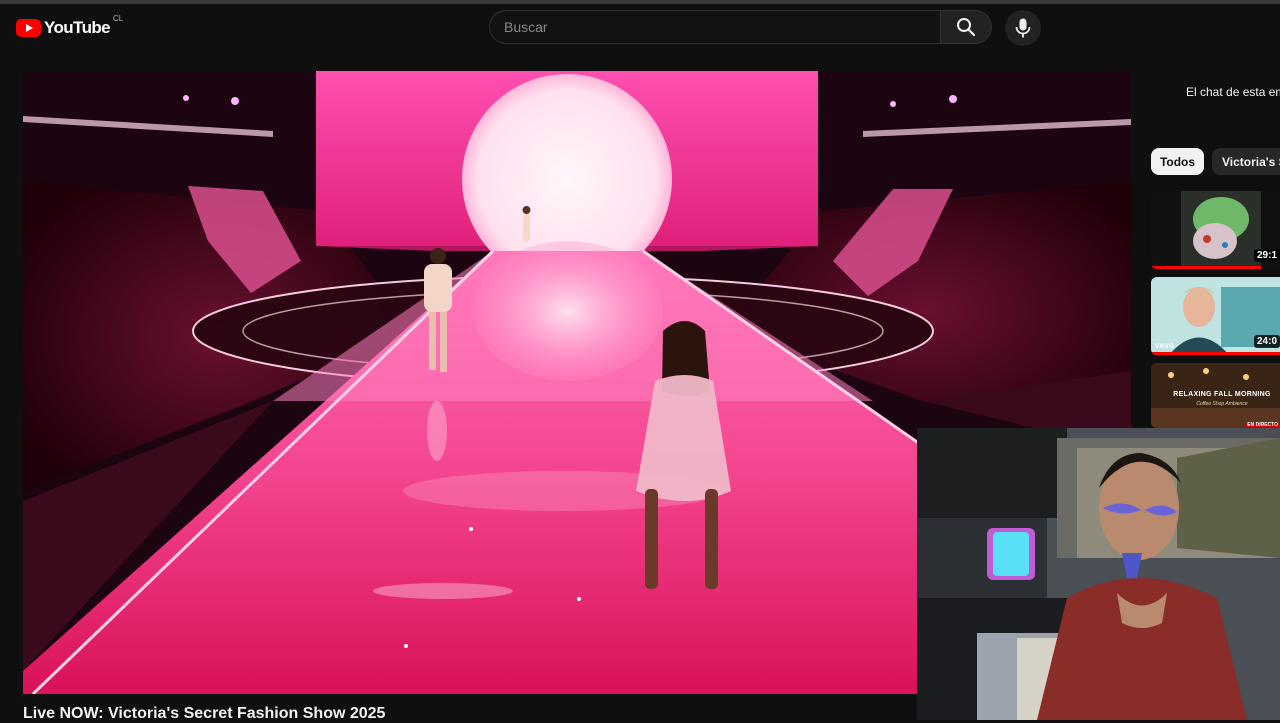  Describe the element at coordinates (1165, 345) in the screenshot. I see `vevo-tag: vevo` at that location.